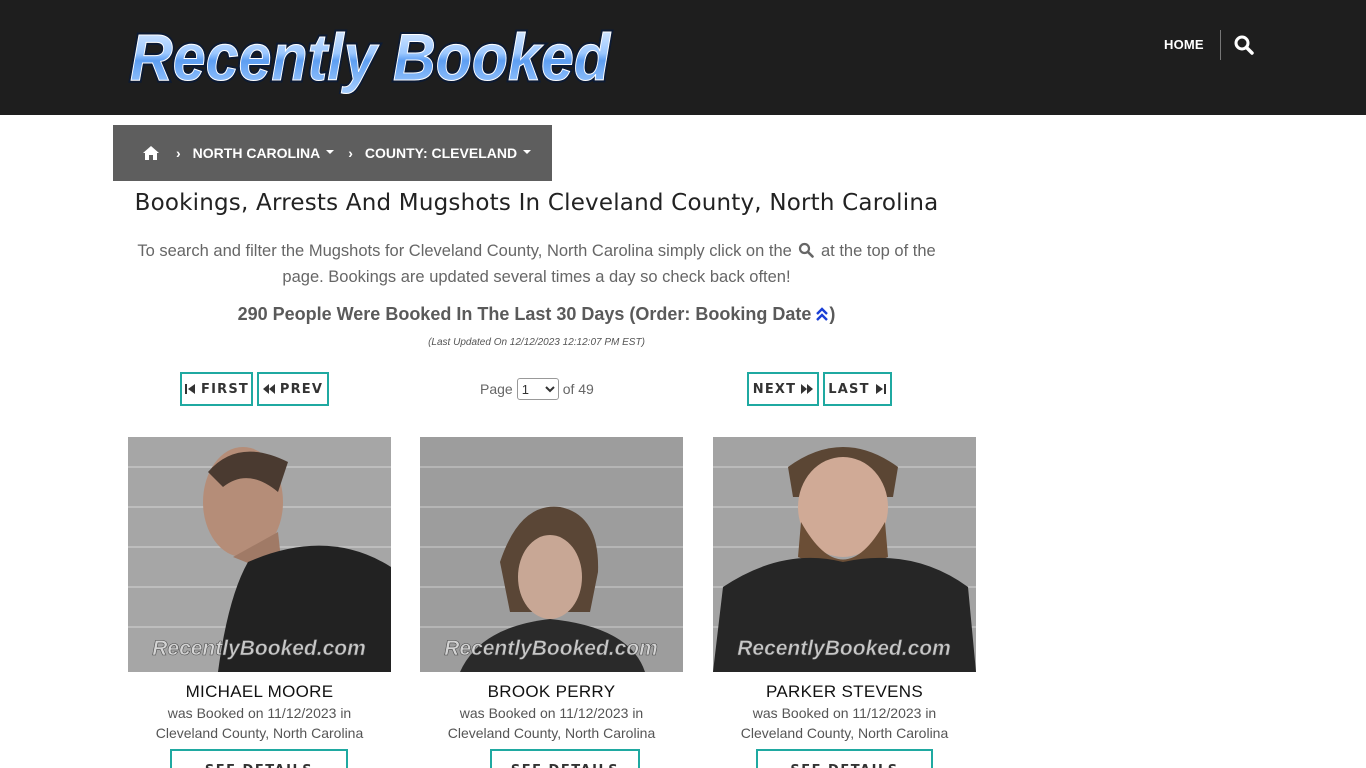  I want to click on forward-icon, so click(807, 389).